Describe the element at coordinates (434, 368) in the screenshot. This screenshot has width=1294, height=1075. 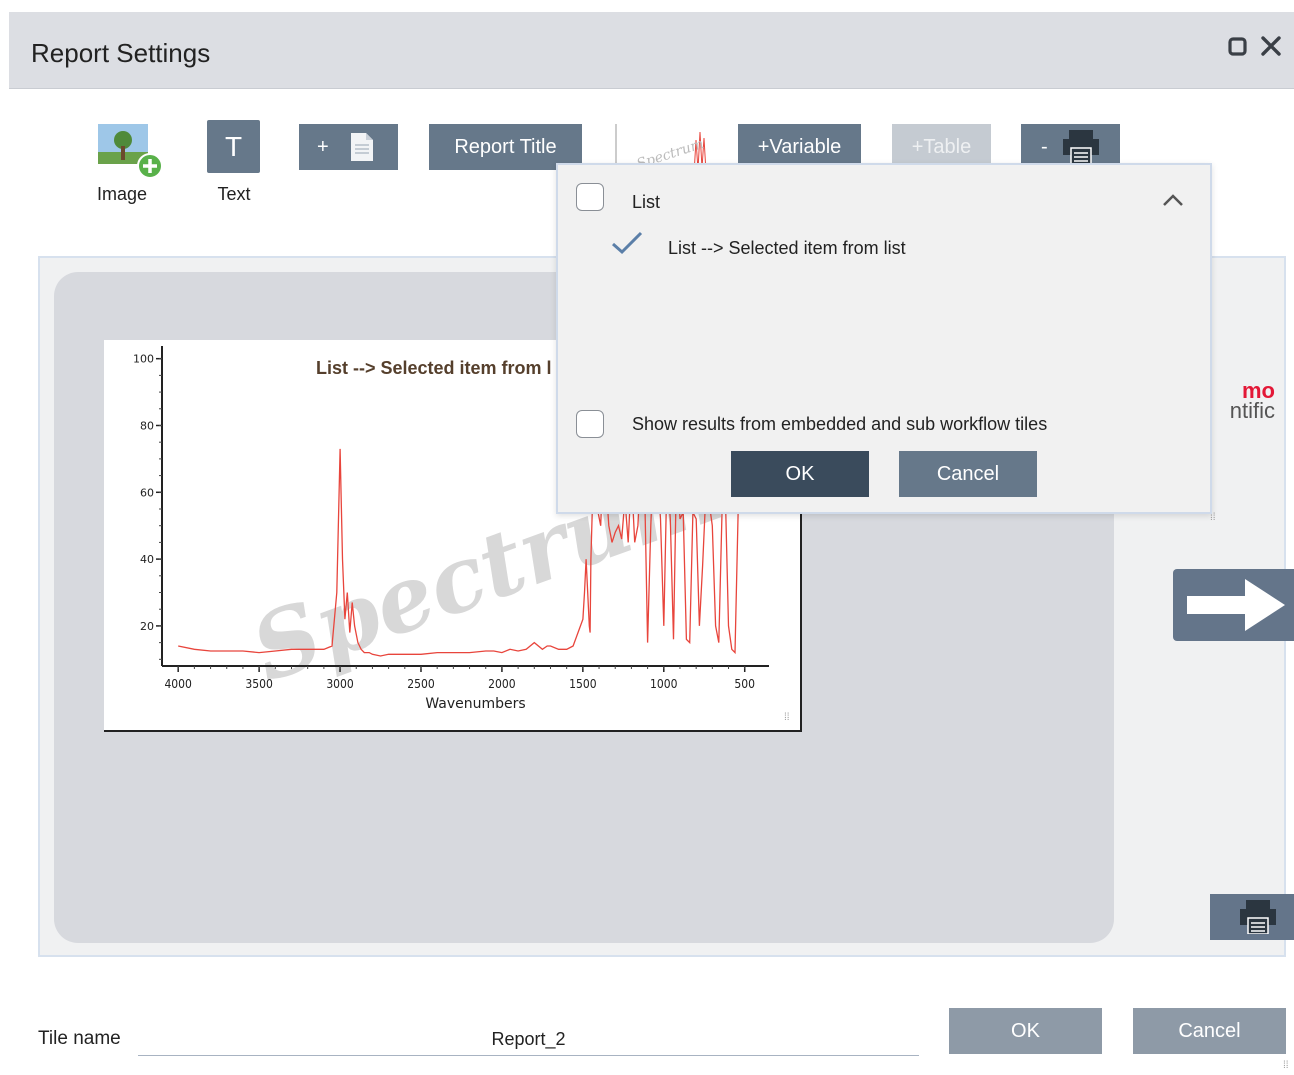
I see `plot-title: List --> Selected item from l` at that location.